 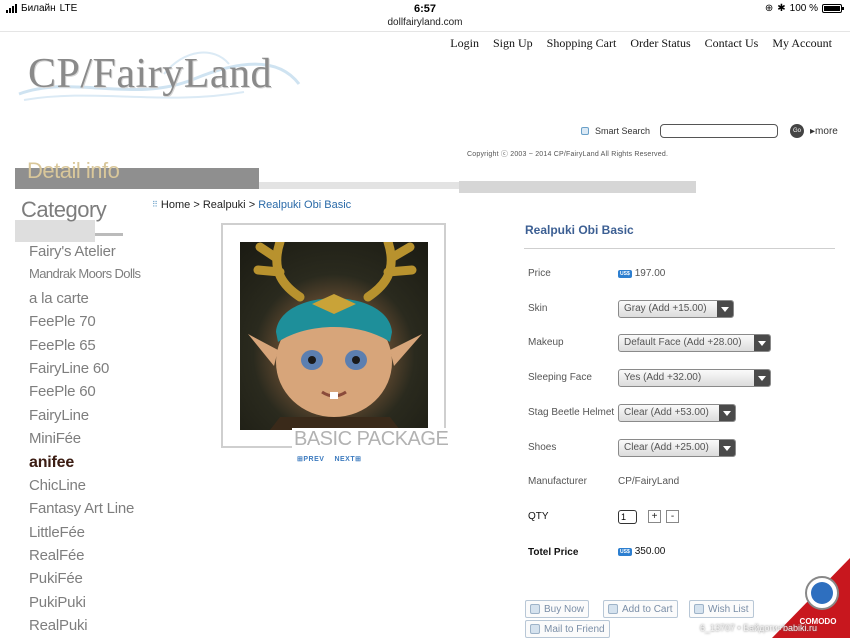 I want to click on nav-my-account: My Account, so click(x=802, y=43).